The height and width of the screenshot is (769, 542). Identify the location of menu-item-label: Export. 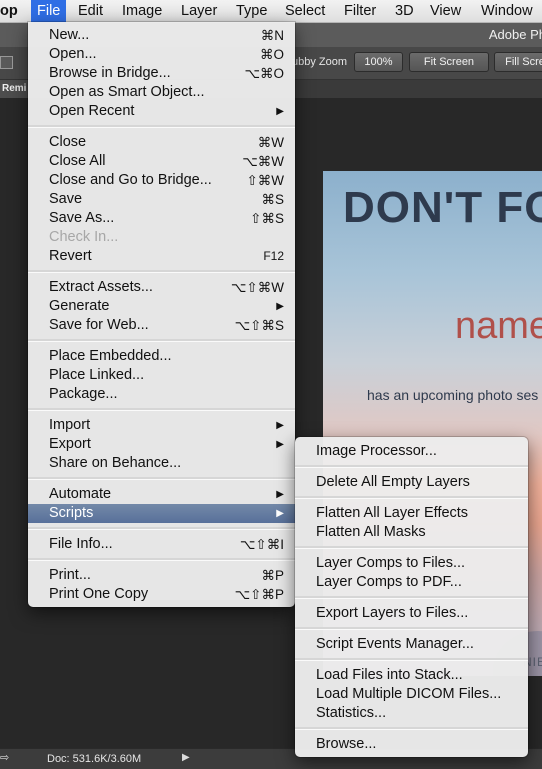
(70, 444).